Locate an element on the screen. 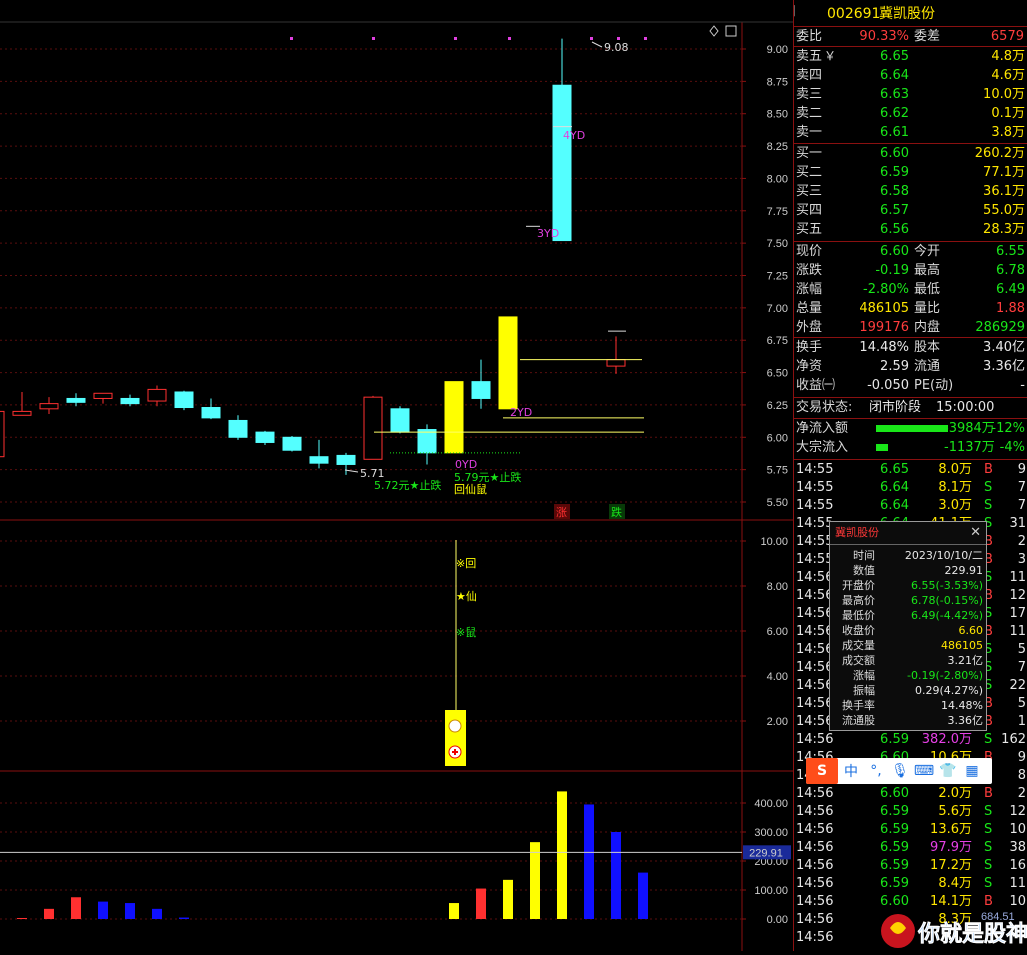  tick-count: 2 is located at coordinates (1021, 793).